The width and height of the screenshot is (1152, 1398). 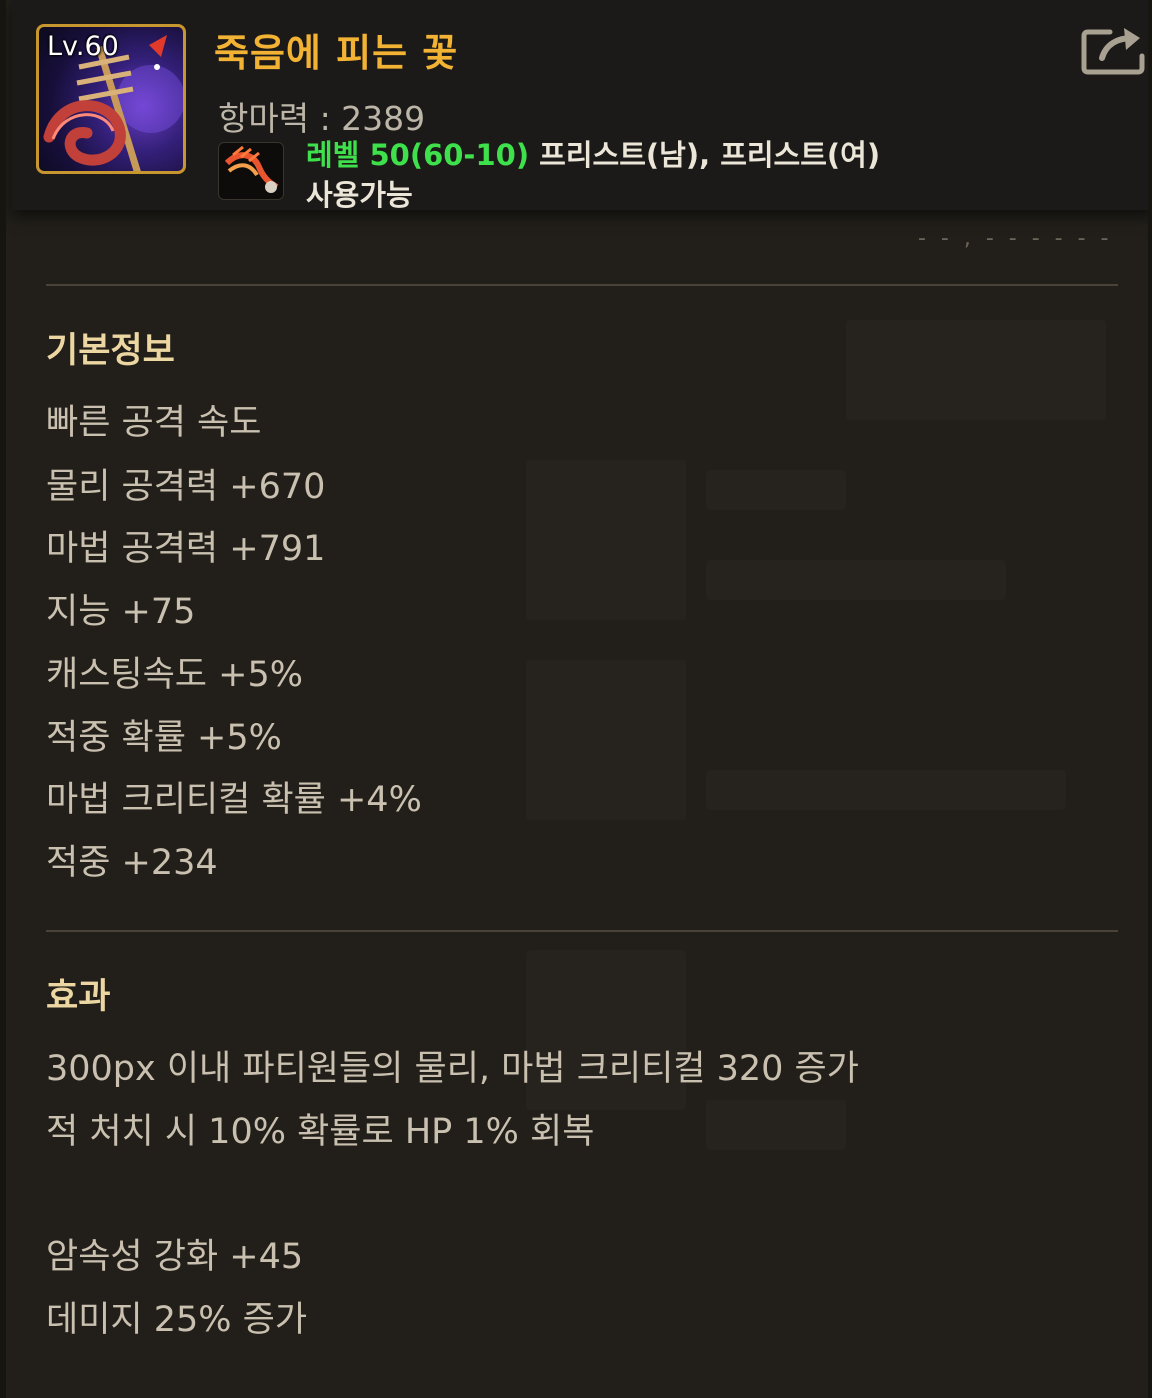 What do you see at coordinates (111, 99) in the screenshot?
I see `scythe-item-icon: Lv.60` at bounding box center [111, 99].